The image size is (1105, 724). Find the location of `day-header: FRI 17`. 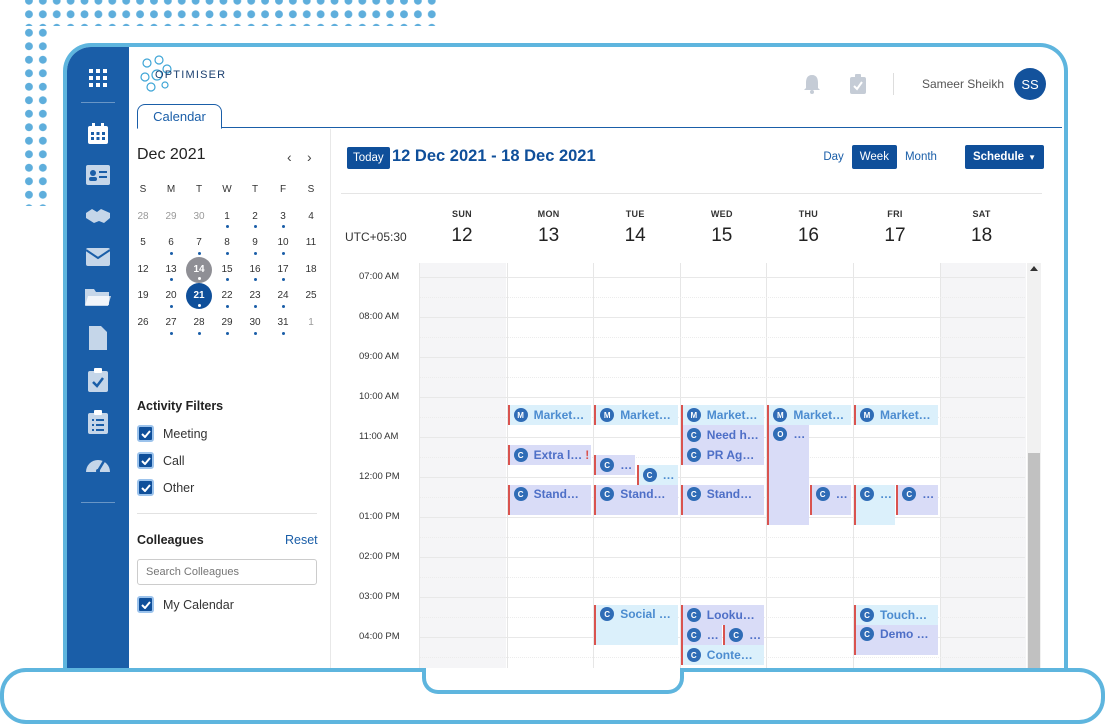

day-header: FRI 17 is located at coordinates (895, 228).